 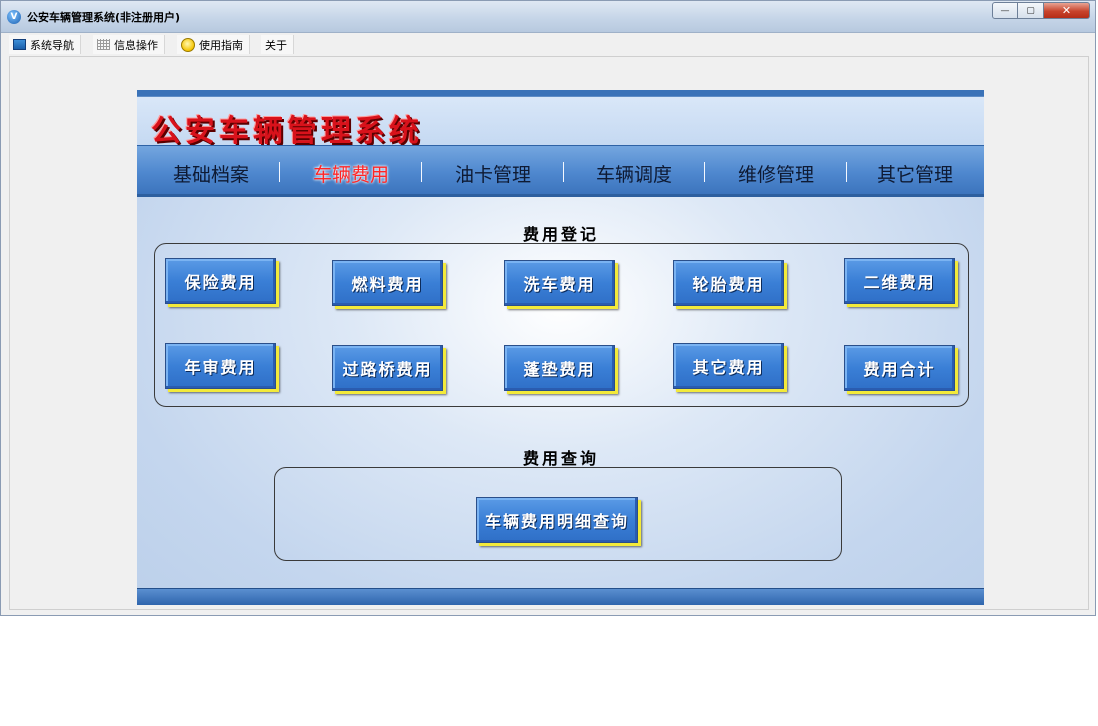 I want to click on menu-item-label: 使用指南, so click(x=221, y=45).